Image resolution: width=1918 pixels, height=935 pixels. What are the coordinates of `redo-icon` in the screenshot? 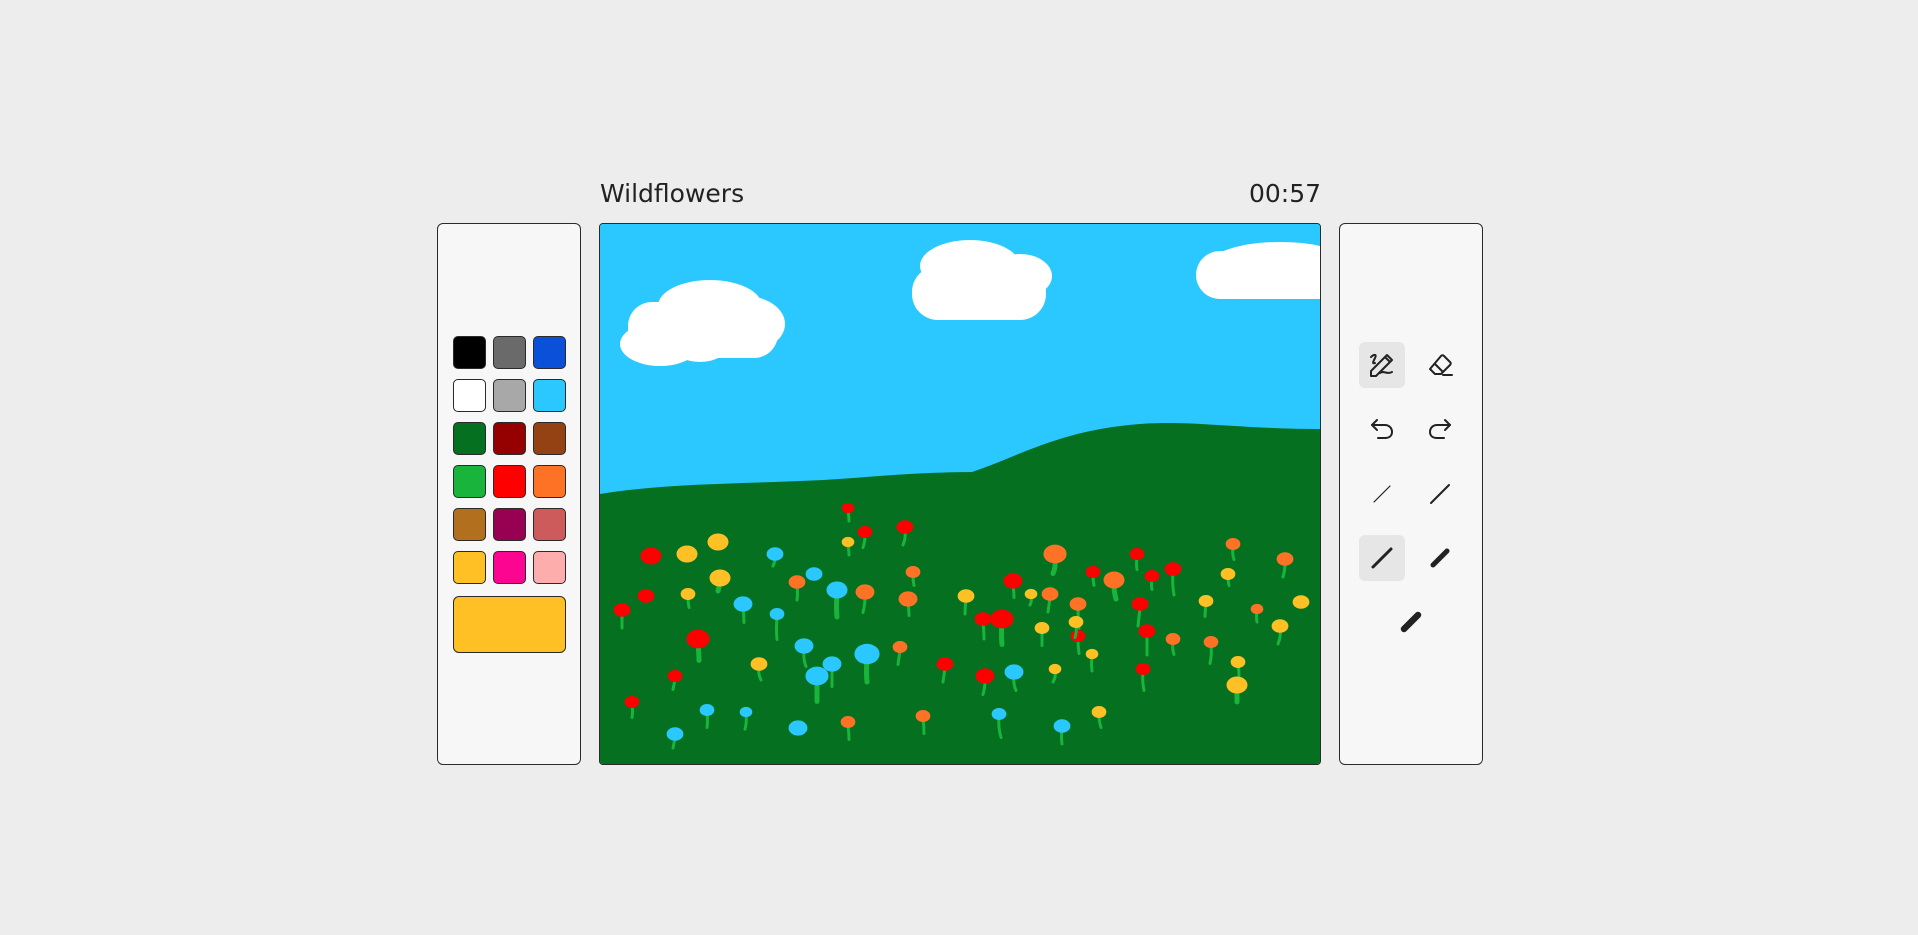 It's located at (1439, 429).